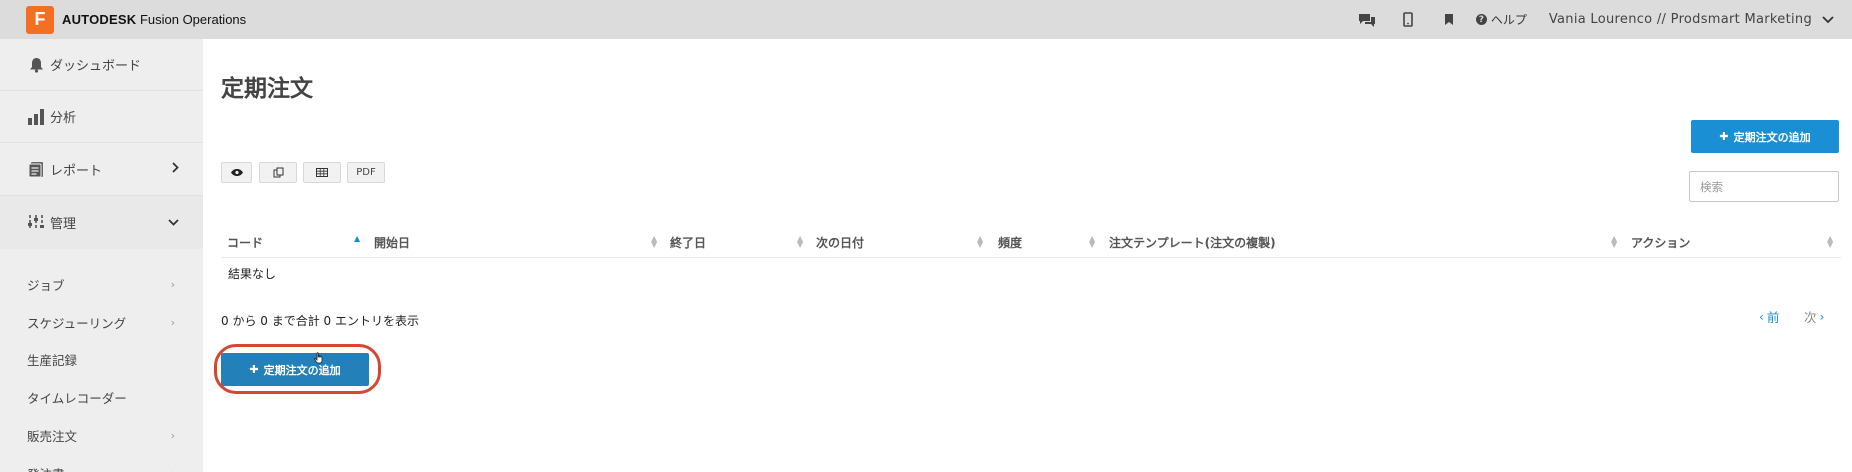  Describe the element at coordinates (36, 169) in the screenshot. I see `report-icon` at that location.